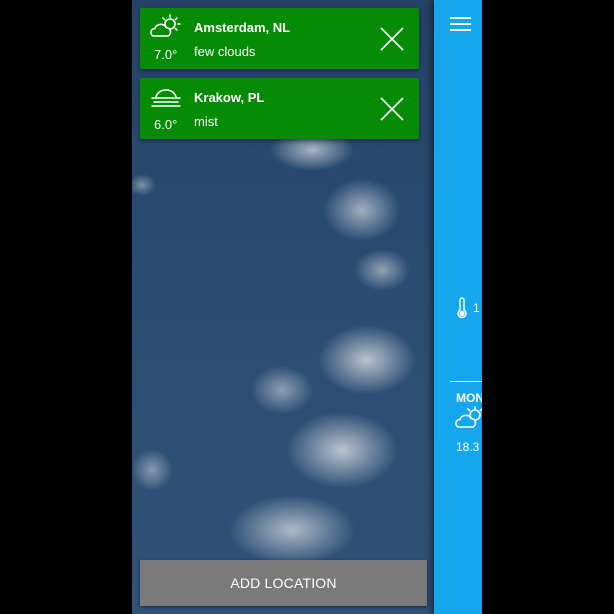 This screenshot has width=614, height=614. I want to click on location-condition: mist, so click(206, 121).